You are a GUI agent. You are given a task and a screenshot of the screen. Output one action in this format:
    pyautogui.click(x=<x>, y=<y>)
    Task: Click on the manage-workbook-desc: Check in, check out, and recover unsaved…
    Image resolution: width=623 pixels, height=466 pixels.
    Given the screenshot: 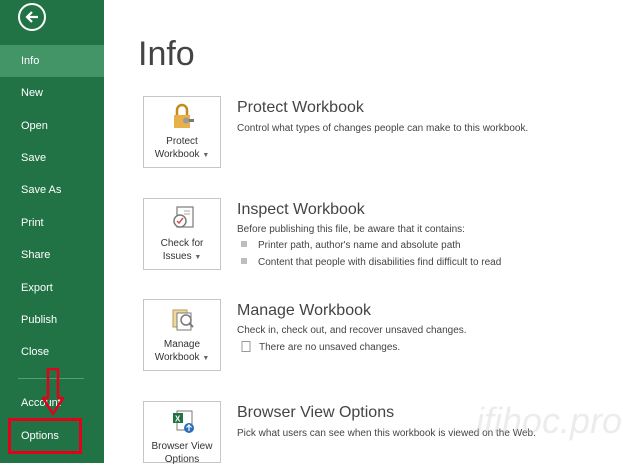 What is the action you would take?
    pyautogui.click(x=352, y=330)
    